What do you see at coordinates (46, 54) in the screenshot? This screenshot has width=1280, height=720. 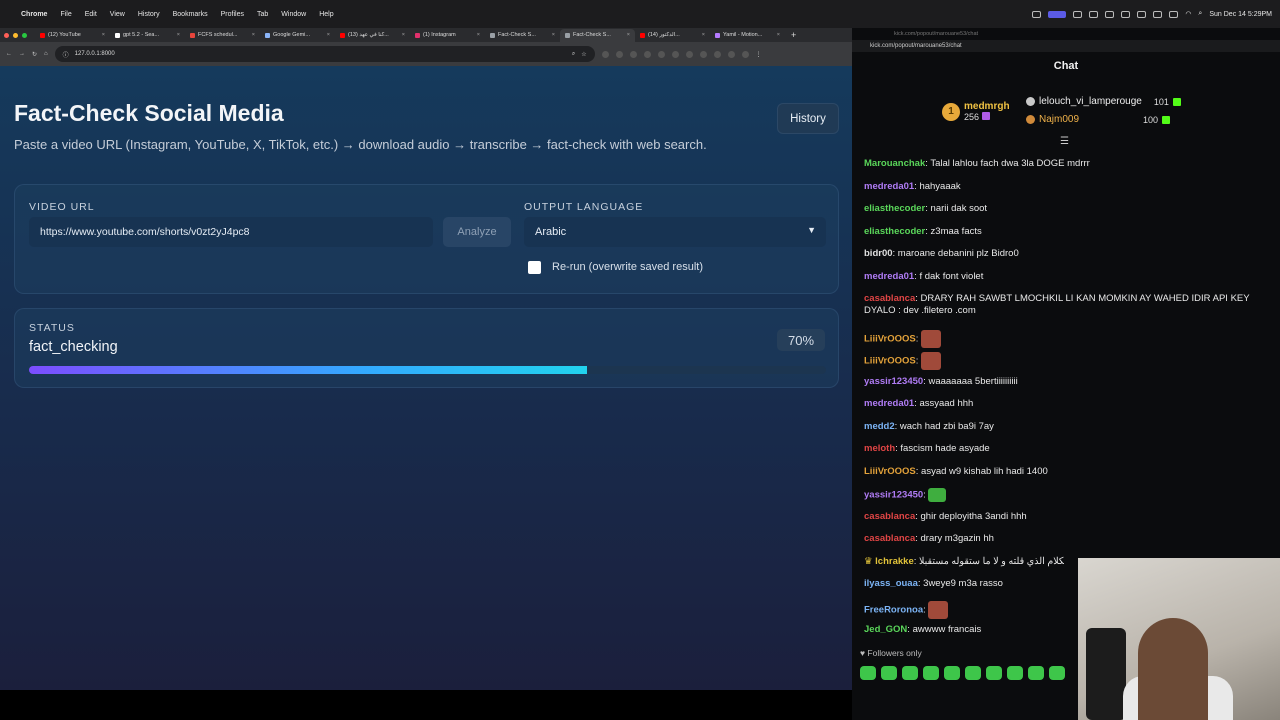 I see `home-icon: ⌂` at bounding box center [46, 54].